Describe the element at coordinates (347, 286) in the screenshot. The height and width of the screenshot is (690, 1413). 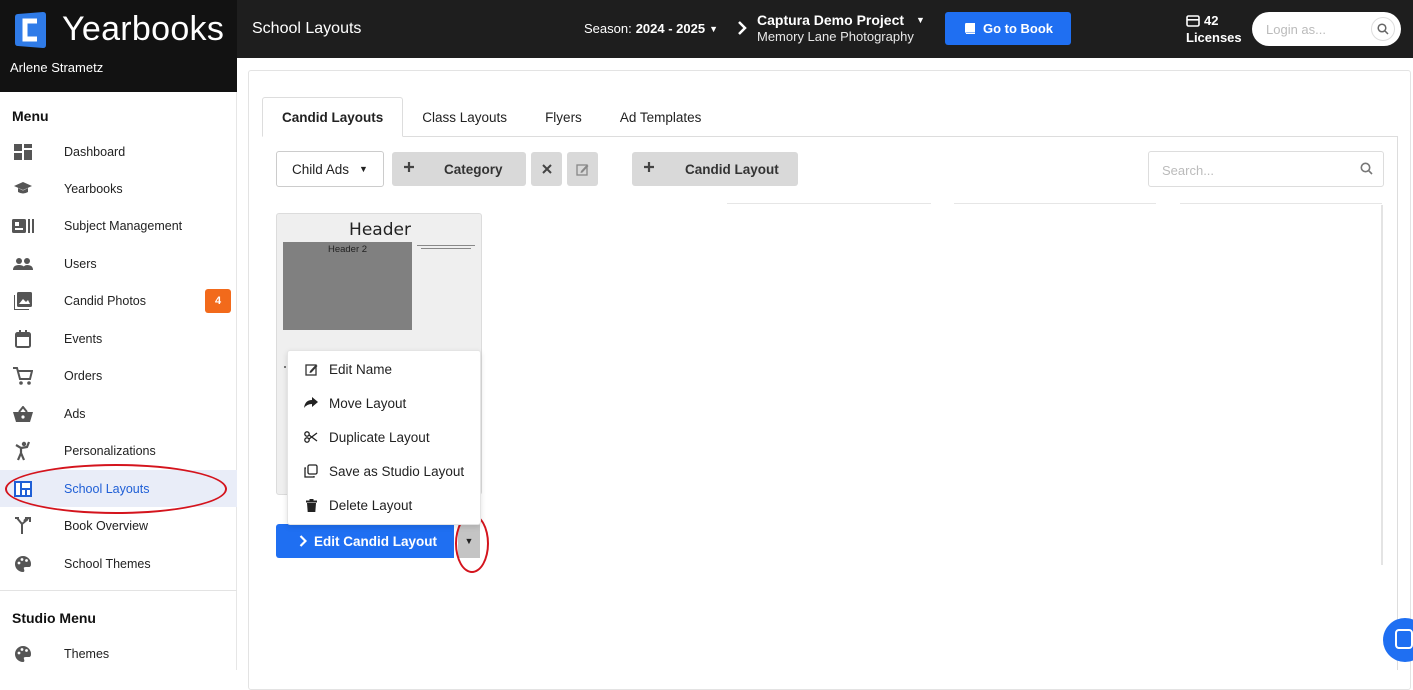
I see `layout-preview-photo: Header 2` at that location.